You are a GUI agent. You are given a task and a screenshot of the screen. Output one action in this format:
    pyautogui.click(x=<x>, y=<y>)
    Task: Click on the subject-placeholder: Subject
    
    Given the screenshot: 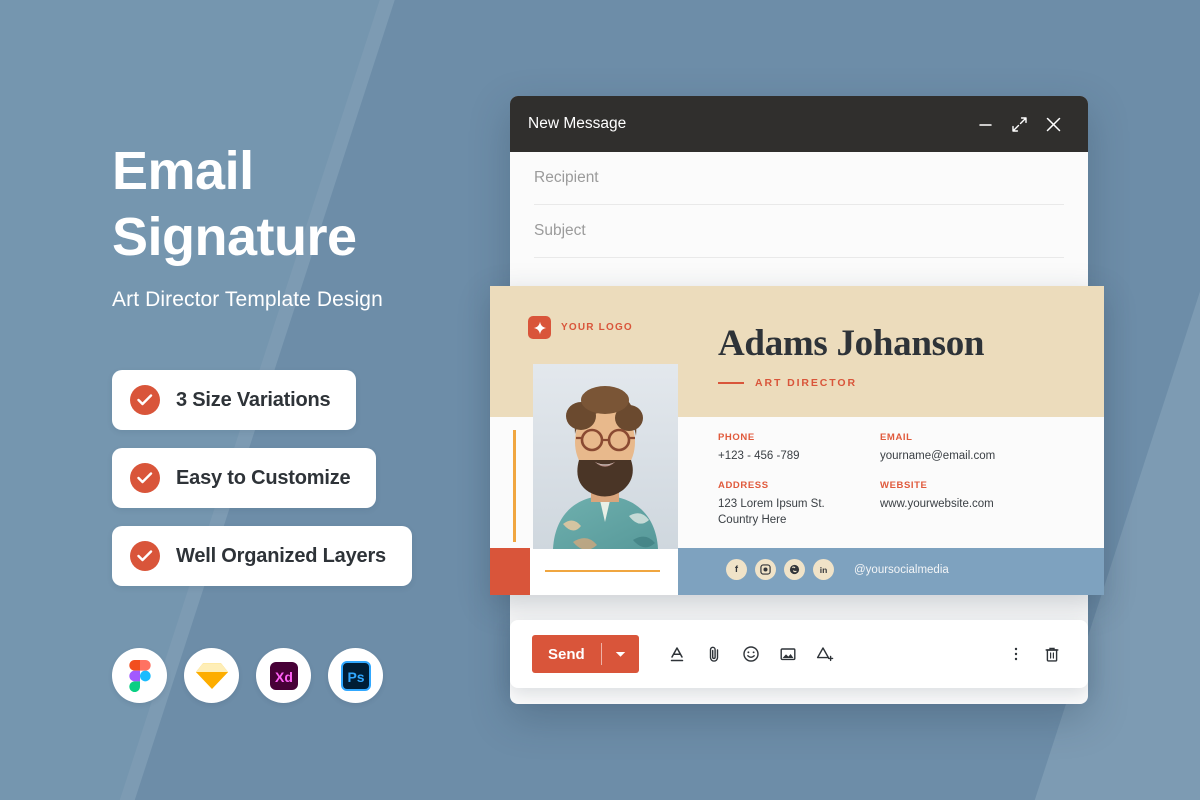 What is the action you would take?
    pyautogui.click(x=560, y=230)
    